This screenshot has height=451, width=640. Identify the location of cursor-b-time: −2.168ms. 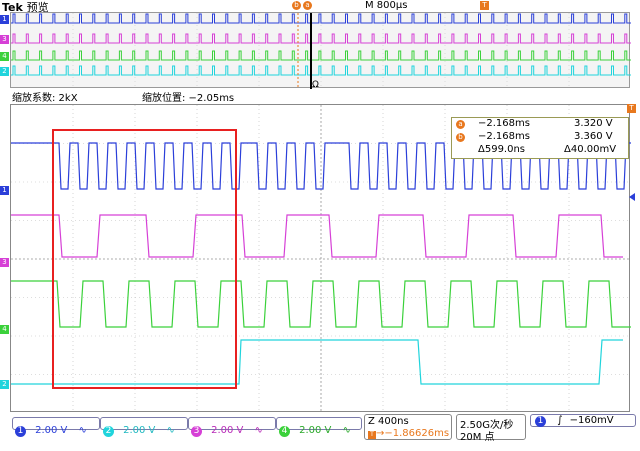
(504, 136).